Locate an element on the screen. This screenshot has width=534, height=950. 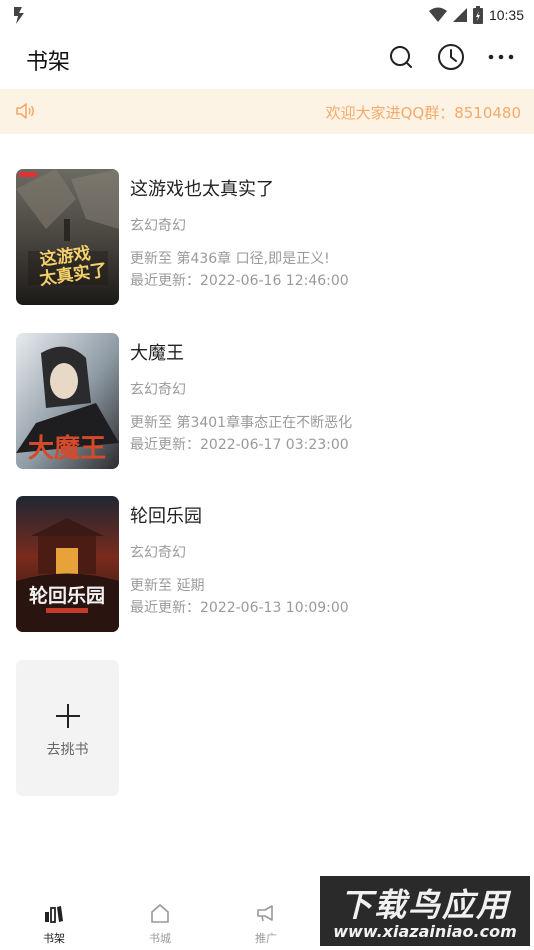
megaphone-icon is located at coordinates (265, 913).